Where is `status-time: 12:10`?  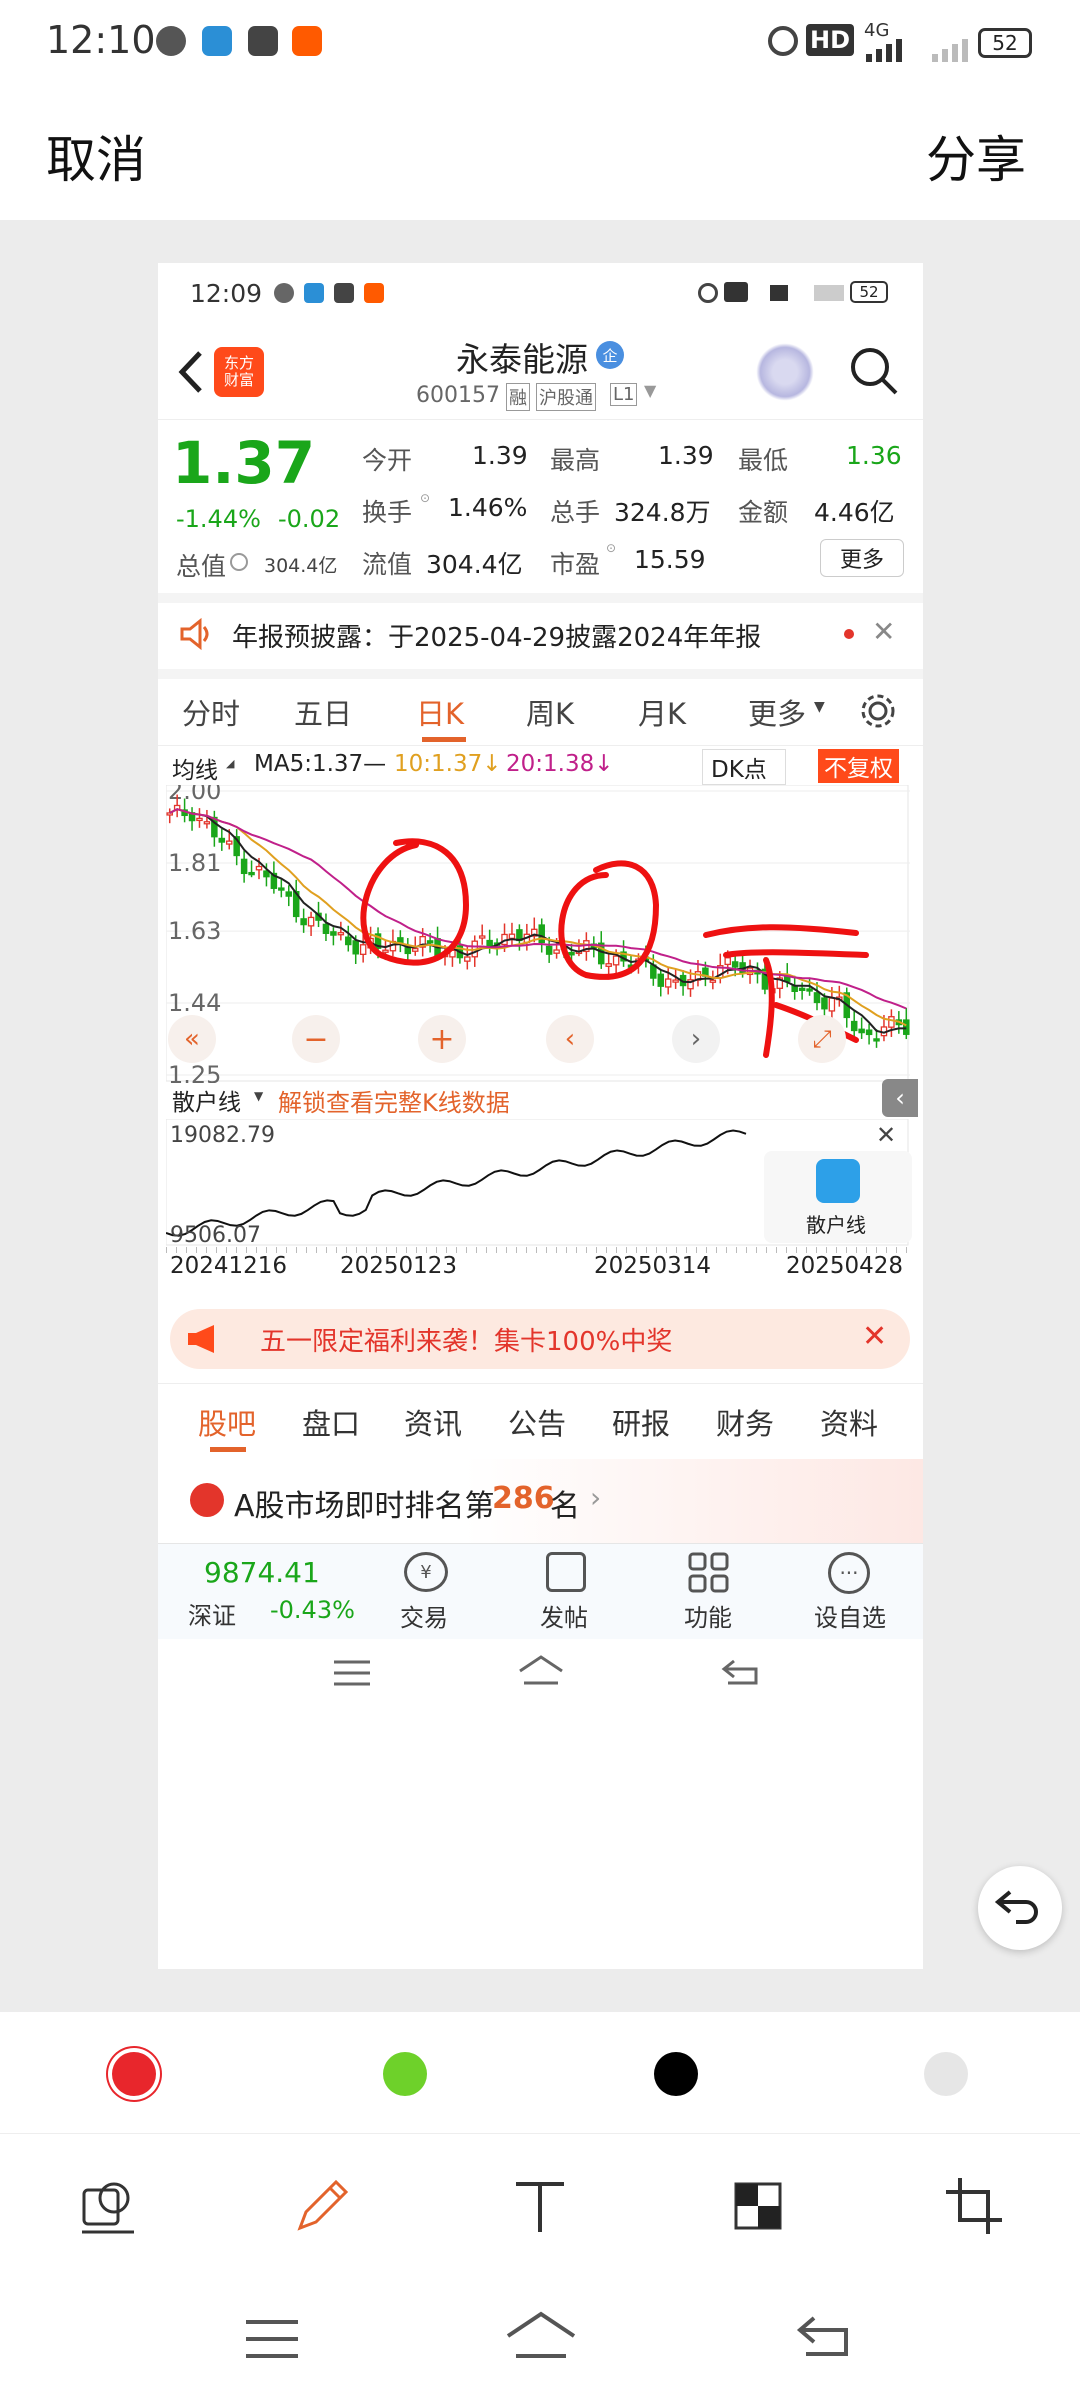 status-time: 12:10 is located at coordinates (101, 40).